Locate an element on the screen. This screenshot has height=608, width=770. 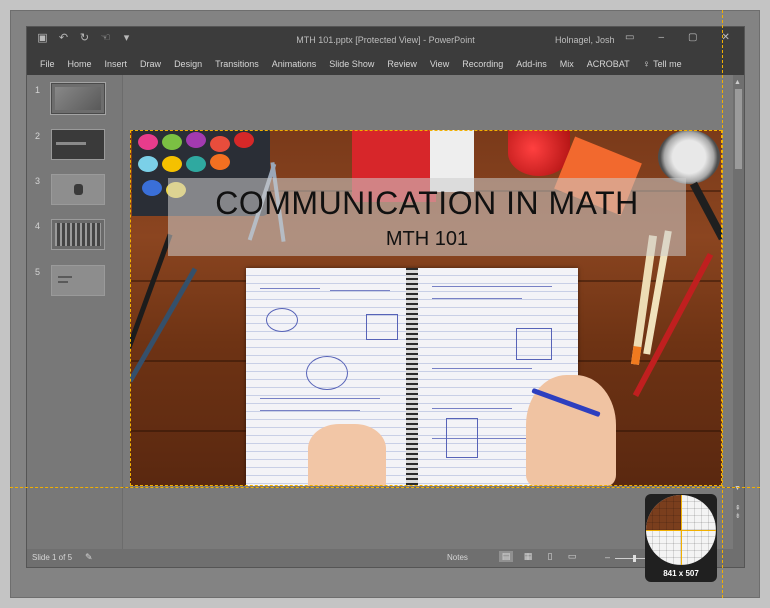
scroll-thumb is located at coordinates (738, 129).